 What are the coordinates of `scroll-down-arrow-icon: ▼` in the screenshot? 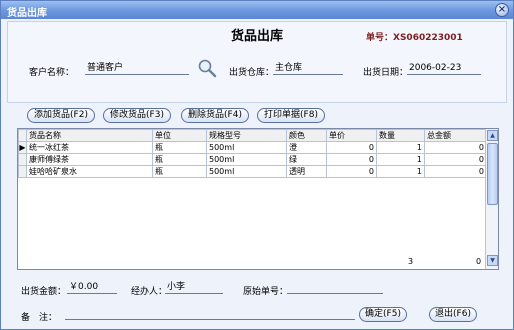 It's located at (492, 260).